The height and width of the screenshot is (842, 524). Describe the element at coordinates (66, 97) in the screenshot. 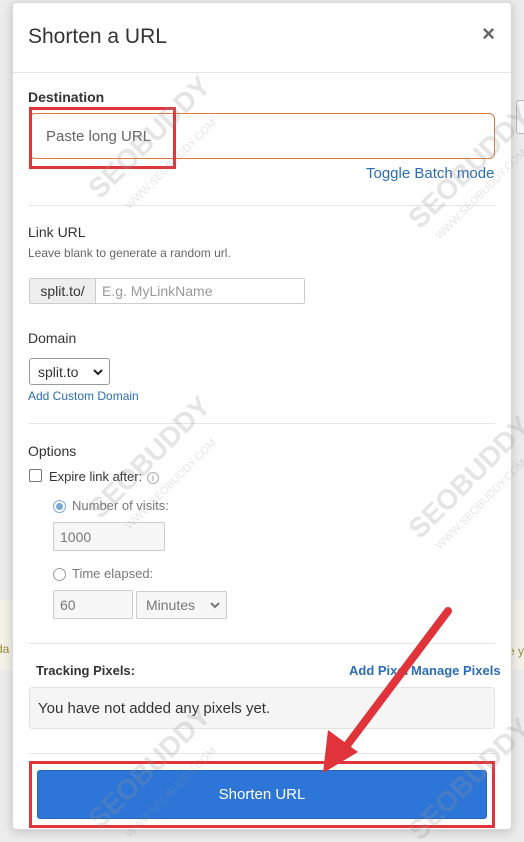

I see `destination-label: Destination` at that location.